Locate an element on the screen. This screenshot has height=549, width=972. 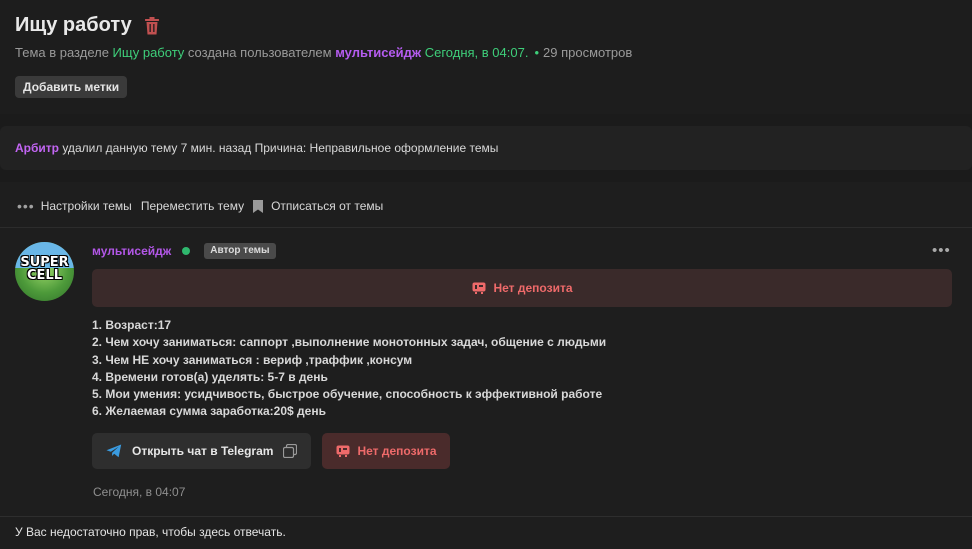
trash-icon is located at coordinates (151, 25).